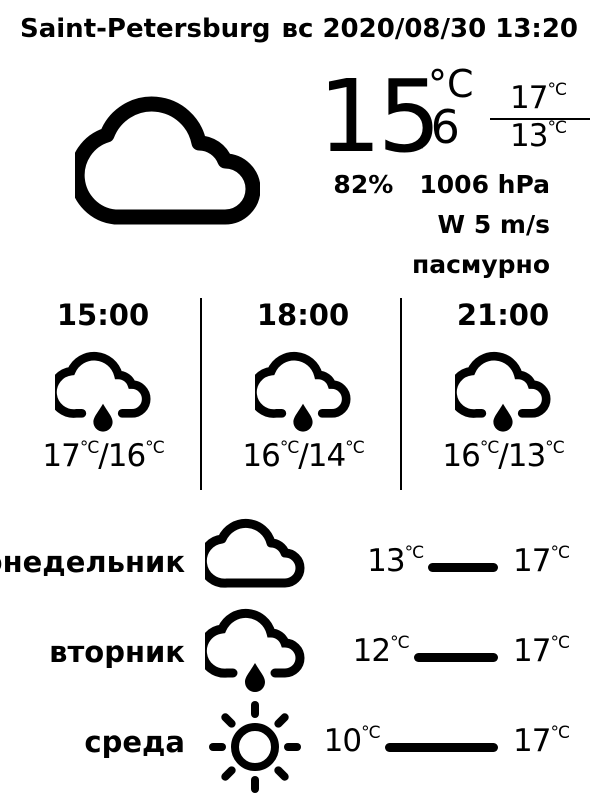 The height and width of the screenshot is (800, 600). Describe the element at coordinates (117, 652) in the screenshot. I see `day-name: вторник` at that location.